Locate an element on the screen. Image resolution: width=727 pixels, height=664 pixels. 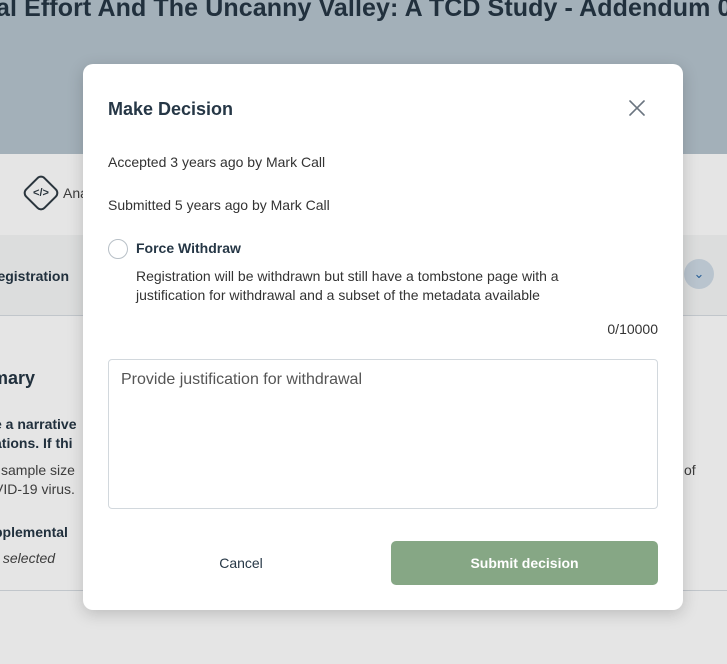
force-withdraw-label: Force Withdraw is located at coordinates (188, 248).